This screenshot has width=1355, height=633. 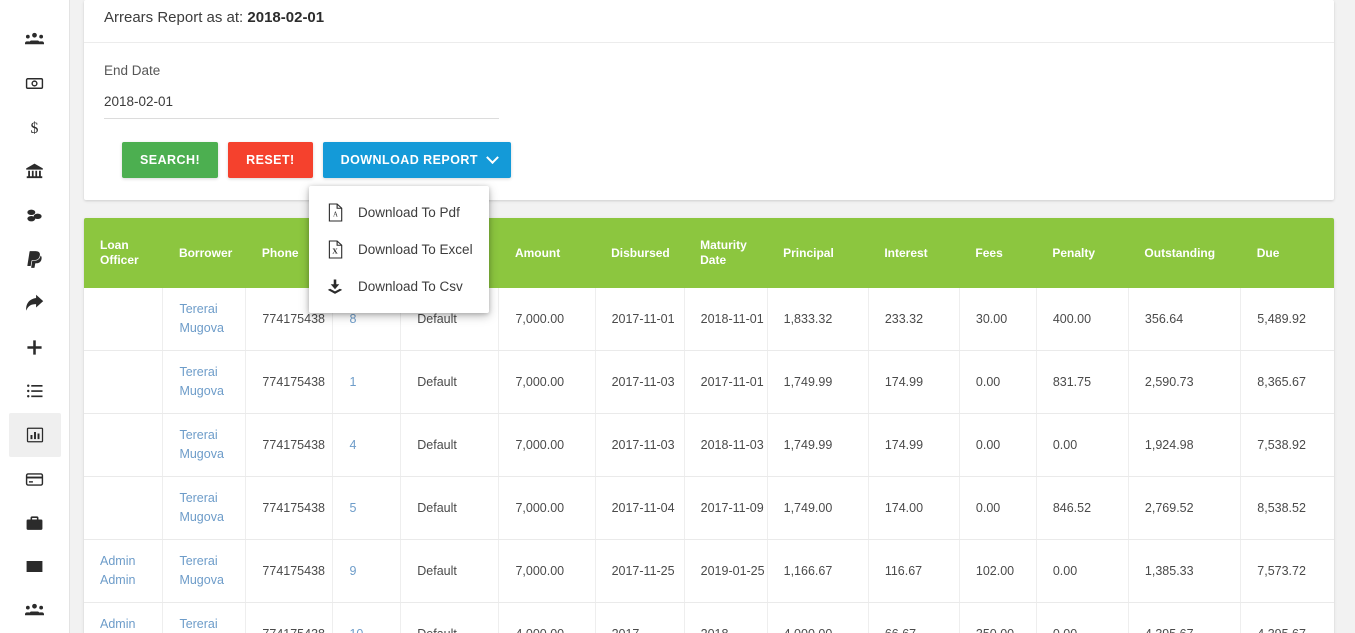 What do you see at coordinates (818, 319) in the screenshot?
I see `cell-principal: 1,833.32` at bounding box center [818, 319].